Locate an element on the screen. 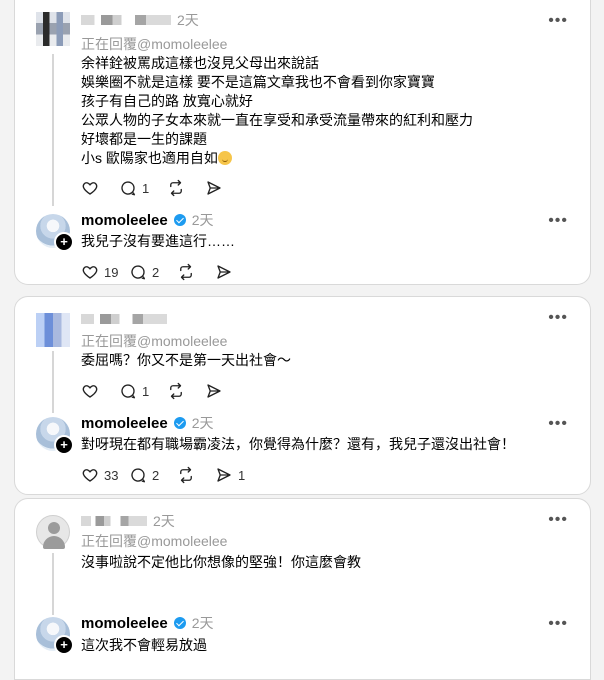 The width and height of the screenshot is (604, 680). default-avatar-icon is located at coordinates (53, 532).